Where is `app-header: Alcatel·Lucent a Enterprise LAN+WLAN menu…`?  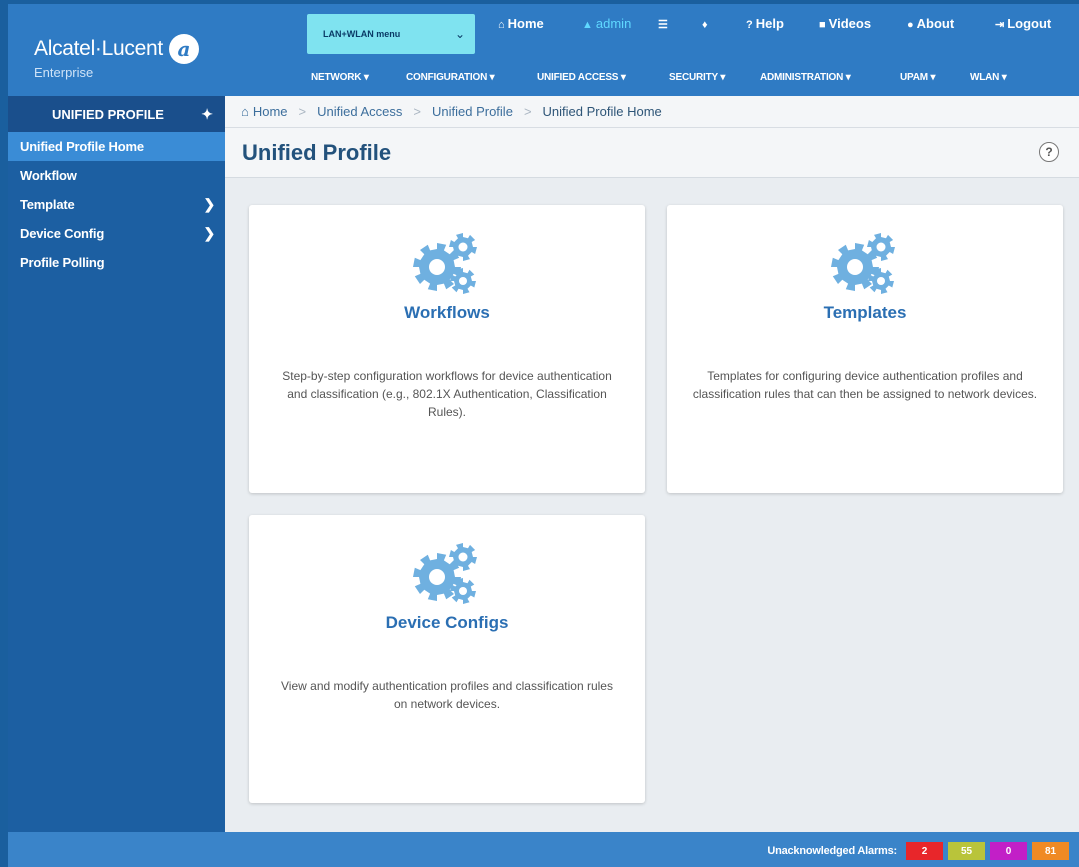
app-header: Alcatel·Lucent a Enterprise LAN+WLAN menu… is located at coordinates (543, 50).